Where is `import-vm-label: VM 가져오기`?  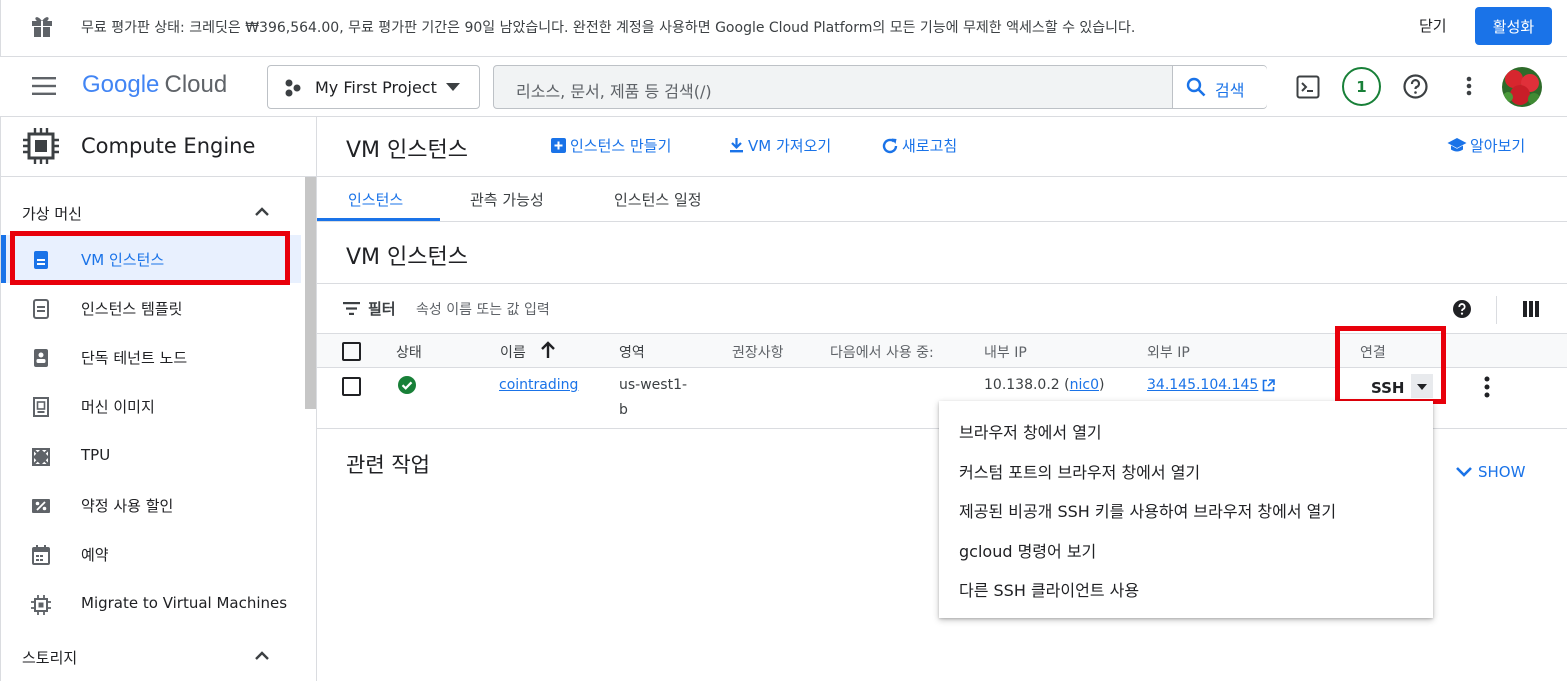 import-vm-label: VM 가져오기 is located at coordinates (790, 146).